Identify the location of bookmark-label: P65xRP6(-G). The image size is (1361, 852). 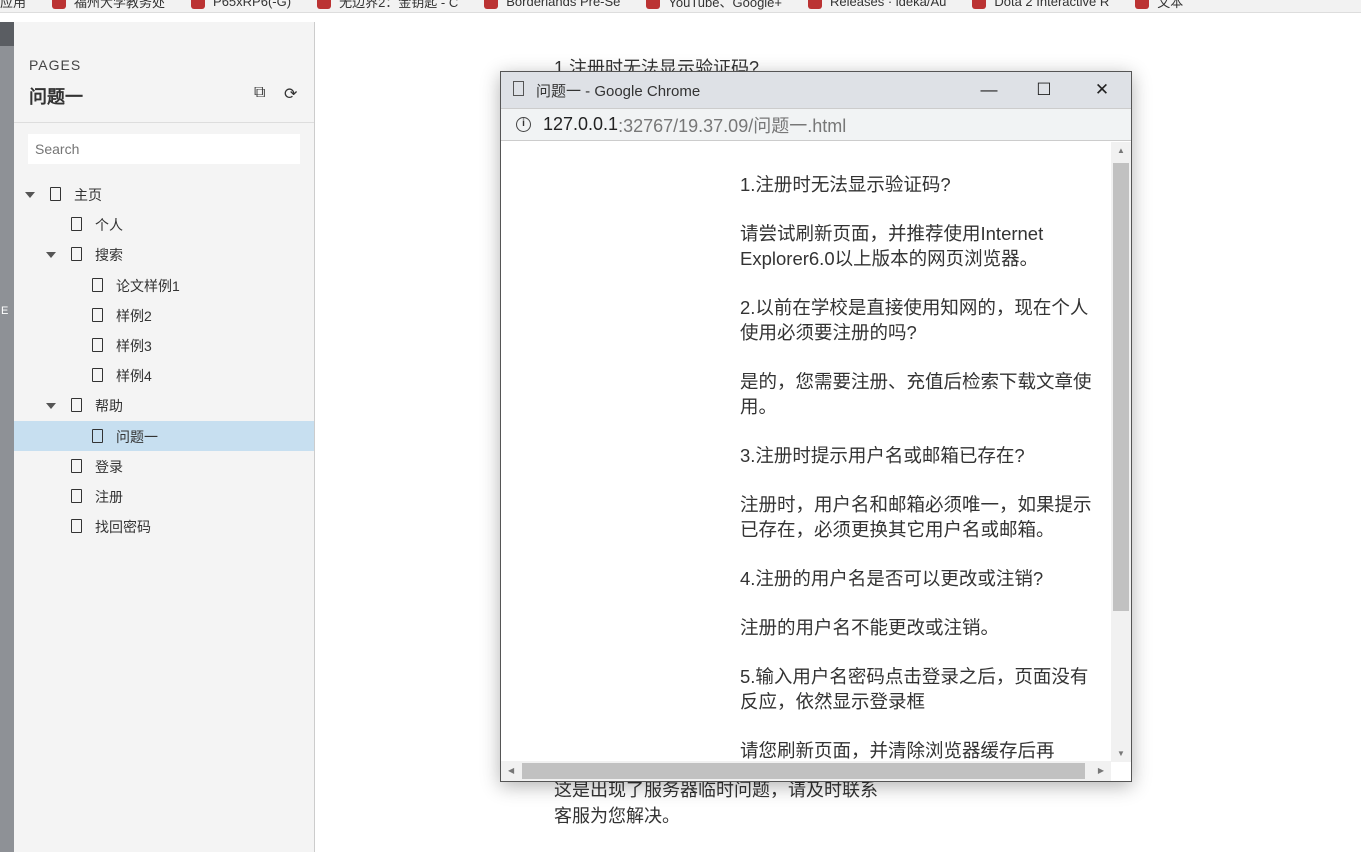
(252, 4).